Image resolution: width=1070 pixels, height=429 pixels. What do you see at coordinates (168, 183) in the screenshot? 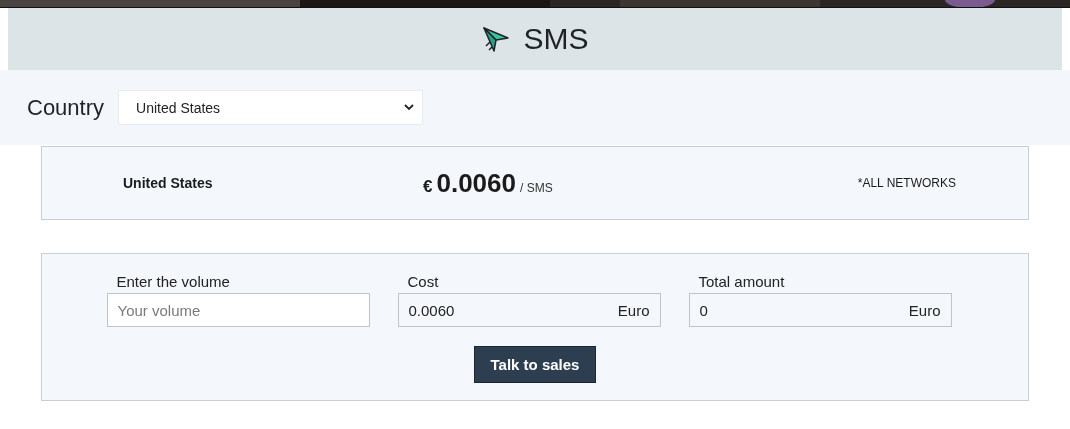
I see `rate-country: United States` at bounding box center [168, 183].